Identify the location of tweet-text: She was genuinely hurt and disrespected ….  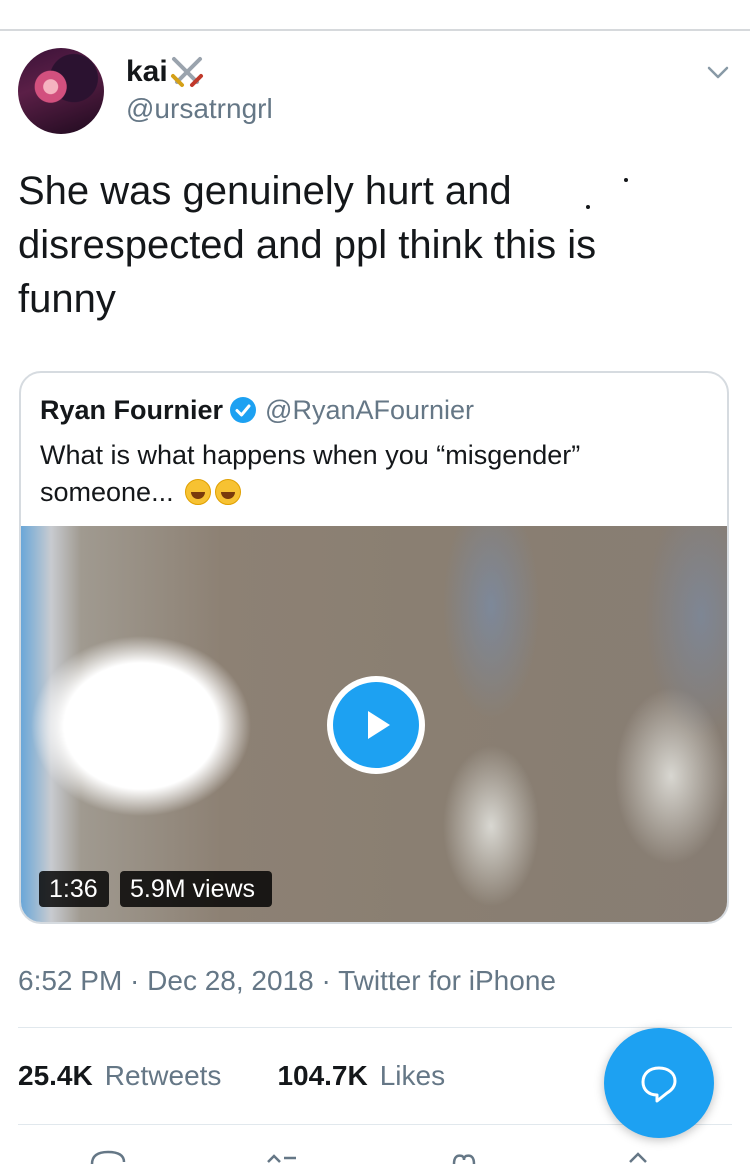
(307, 245).